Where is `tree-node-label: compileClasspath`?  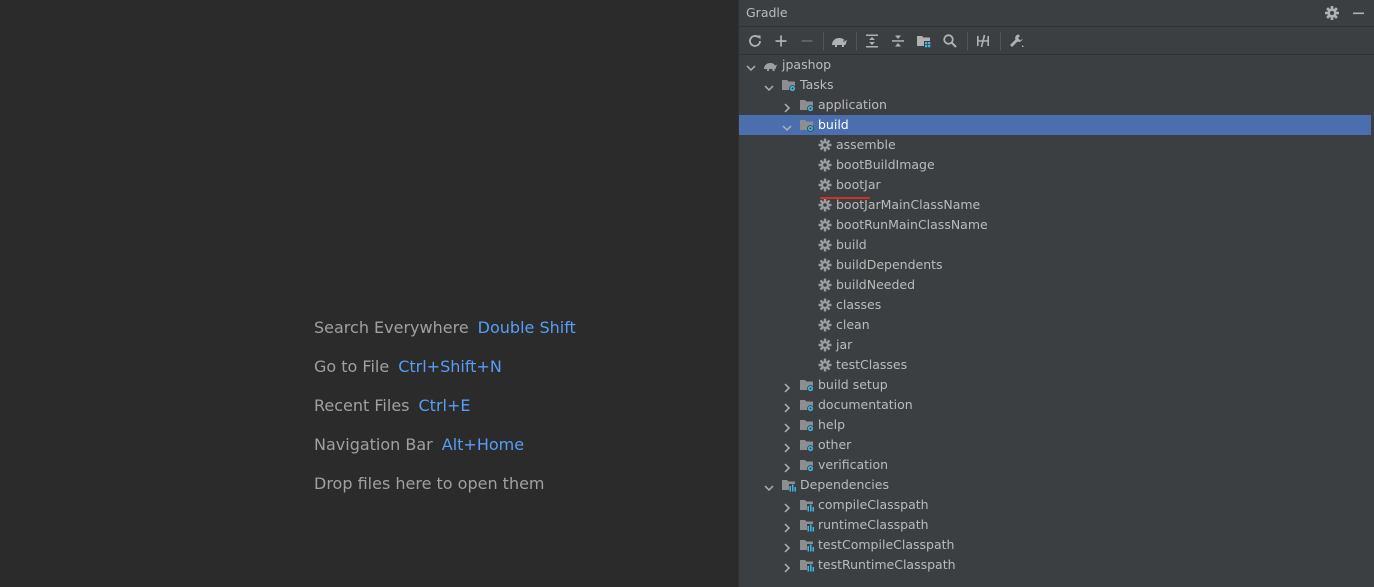
tree-node-label: compileClasspath is located at coordinates (873, 504).